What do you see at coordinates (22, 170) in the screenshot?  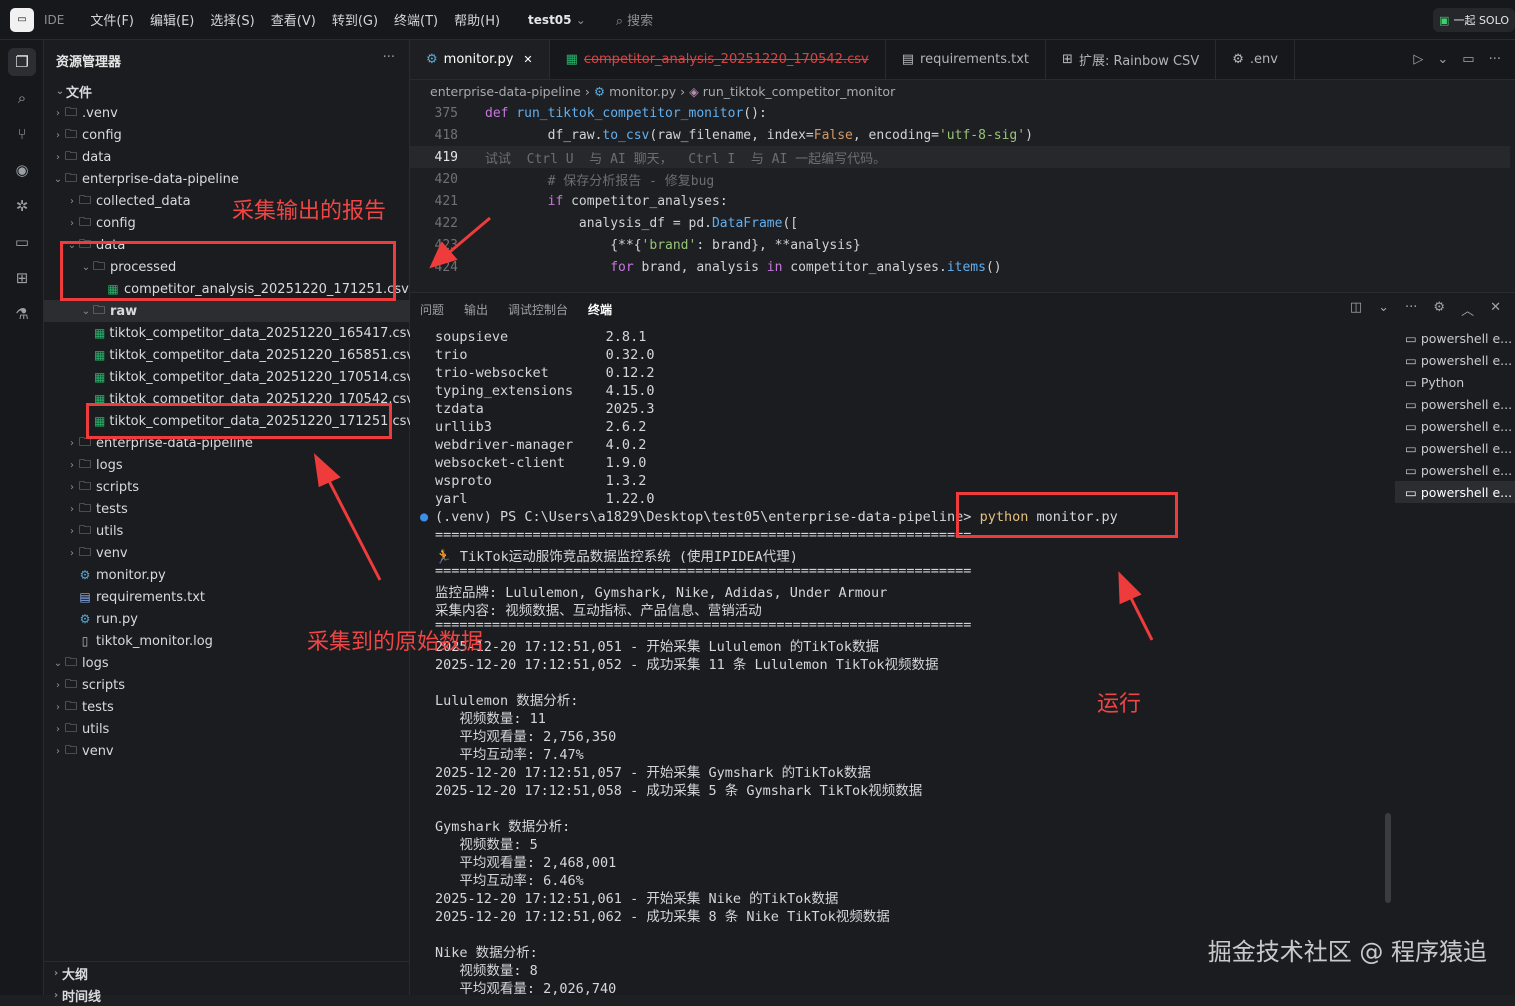 I see `preview-icon: ◉` at bounding box center [22, 170].